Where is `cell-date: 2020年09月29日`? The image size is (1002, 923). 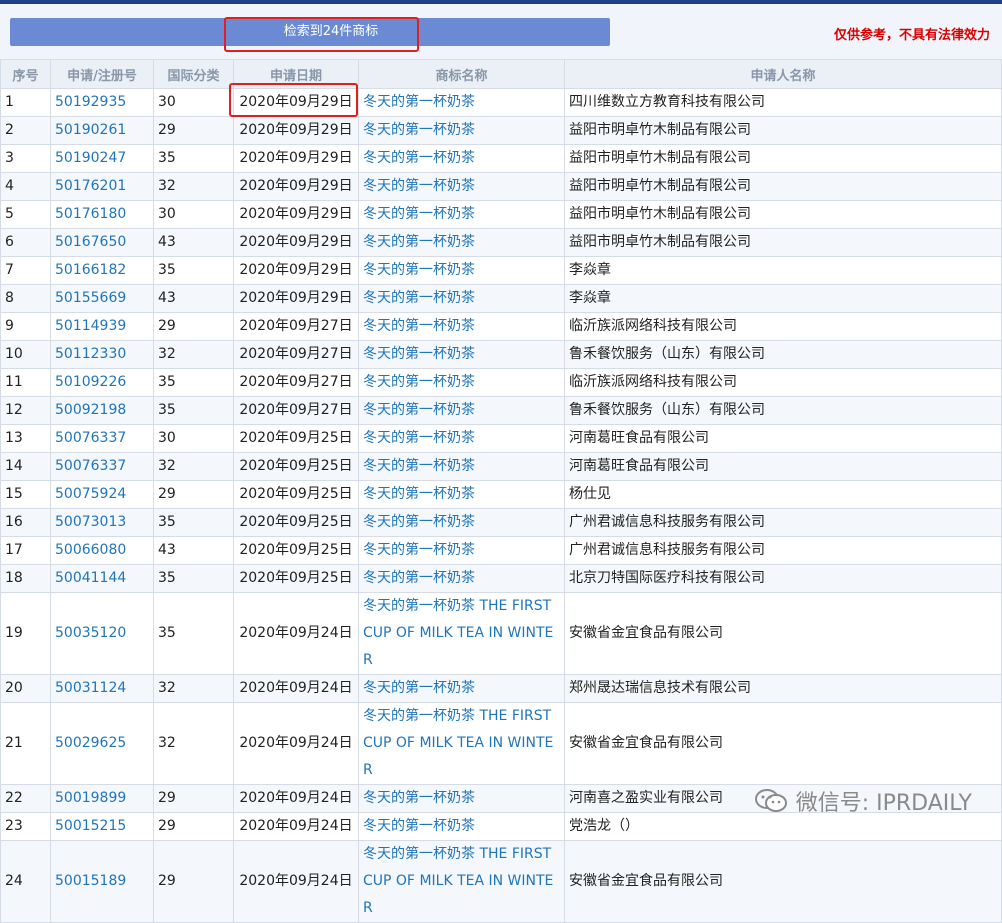
cell-date: 2020年09月29日 is located at coordinates (296, 242).